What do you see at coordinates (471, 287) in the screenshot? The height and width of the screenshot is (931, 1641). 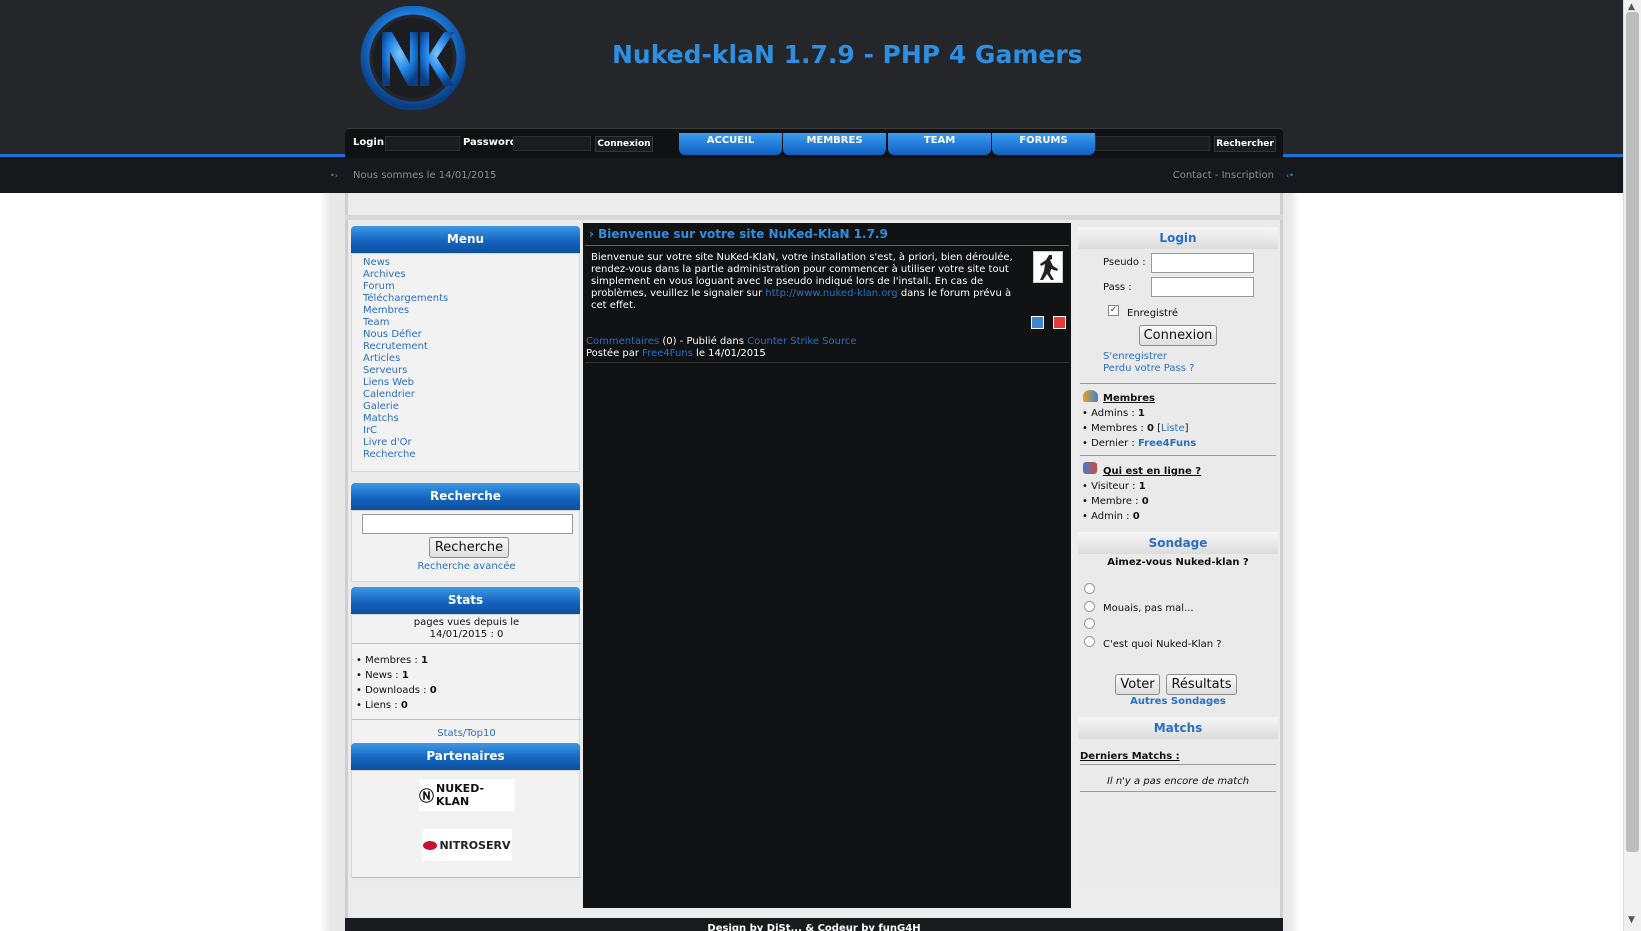 I see `menu-item-forum: Forum` at bounding box center [471, 287].